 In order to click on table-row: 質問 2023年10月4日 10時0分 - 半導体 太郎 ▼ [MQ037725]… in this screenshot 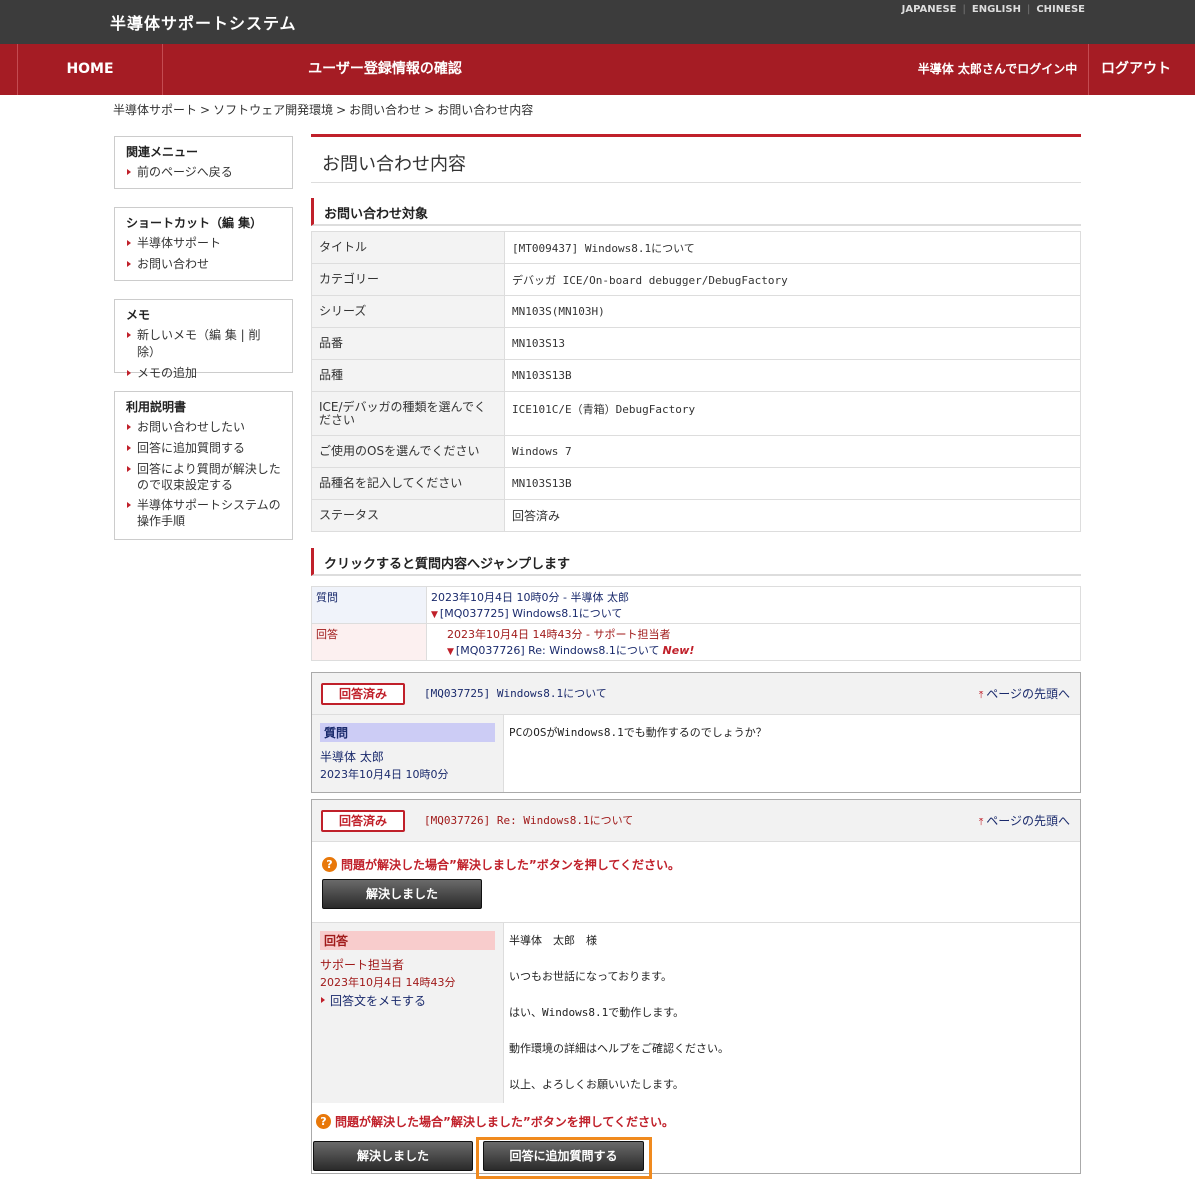, I will do `click(696, 605)`.